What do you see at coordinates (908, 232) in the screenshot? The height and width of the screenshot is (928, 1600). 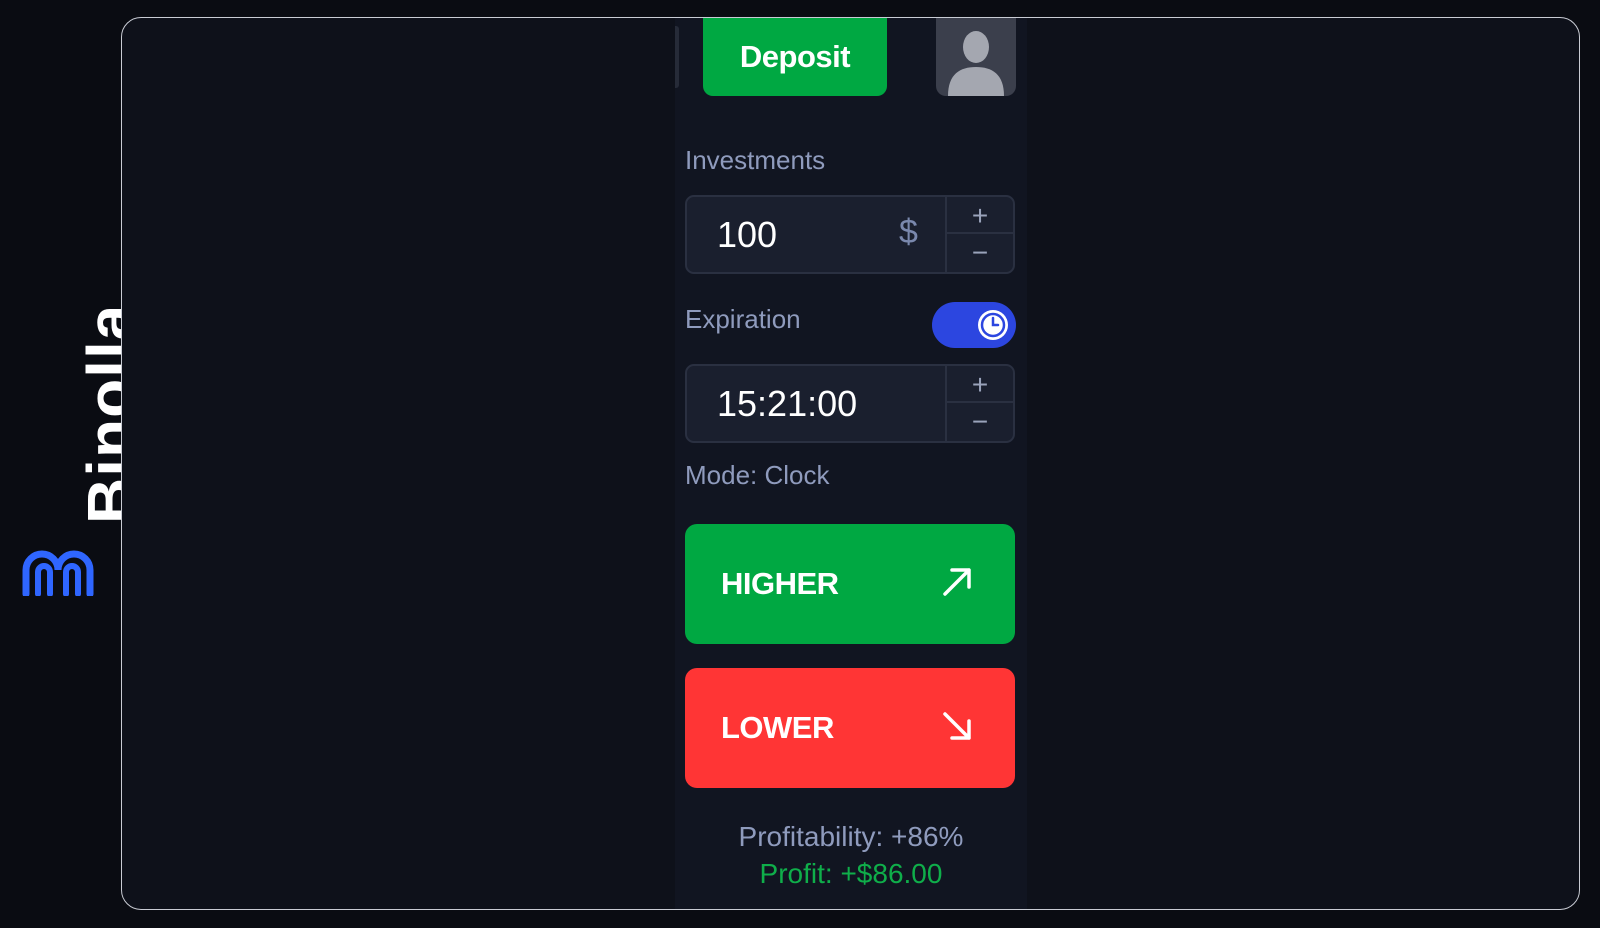 I see `currency-symbol: $` at bounding box center [908, 232].